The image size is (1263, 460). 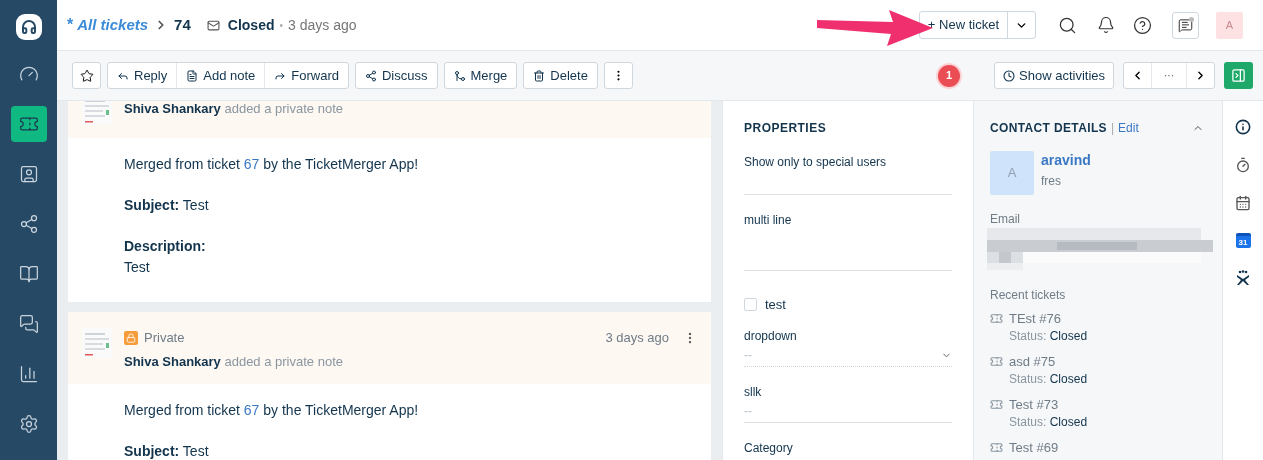 I want to click on checkbox, so click(x=750, y=305).